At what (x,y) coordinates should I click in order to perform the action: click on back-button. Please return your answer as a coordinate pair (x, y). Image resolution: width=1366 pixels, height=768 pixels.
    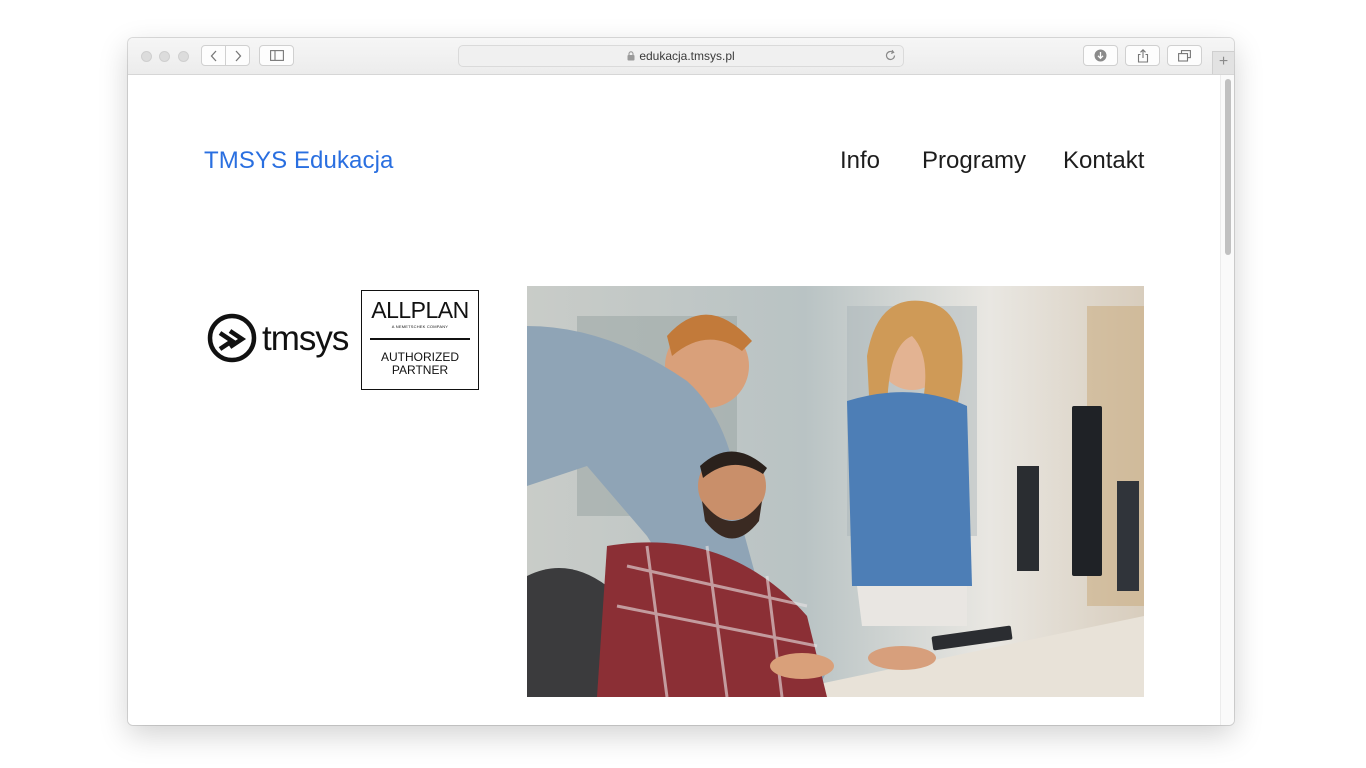
    Looking at the image, I should click on (213, 55).